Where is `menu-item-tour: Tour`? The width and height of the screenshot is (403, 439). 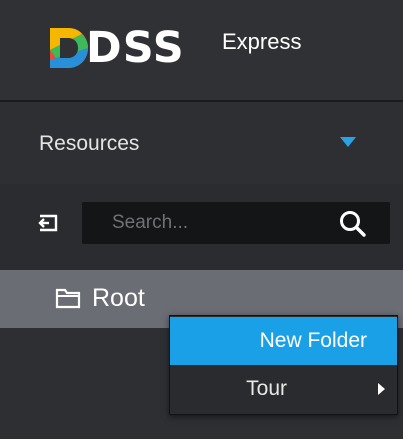 menu-item-tour: Tour is located at coordinates (283, 389).